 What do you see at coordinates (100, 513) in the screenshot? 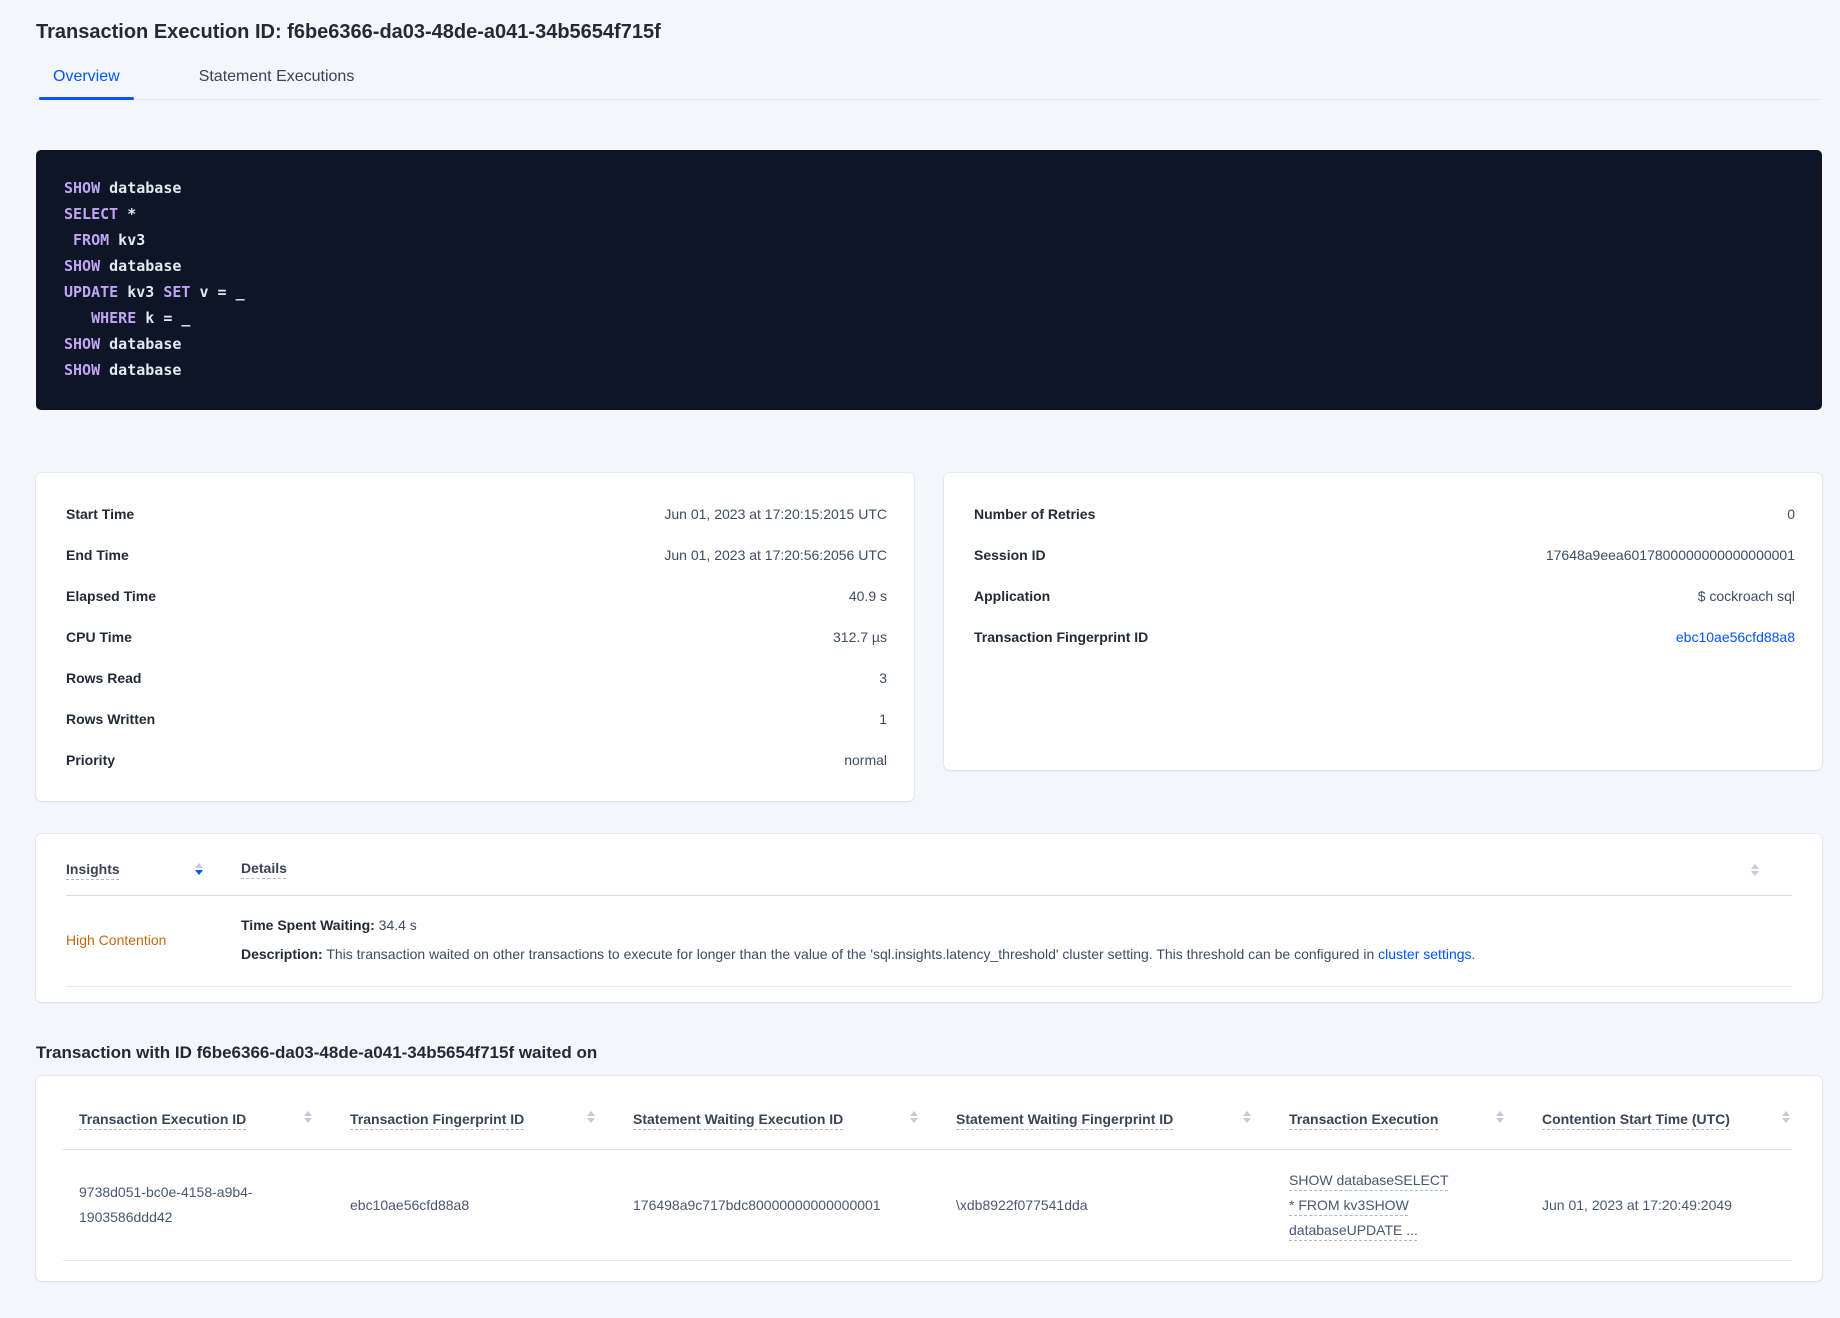
I see `summary-label: Start Time` at bounding box center [100, 513].